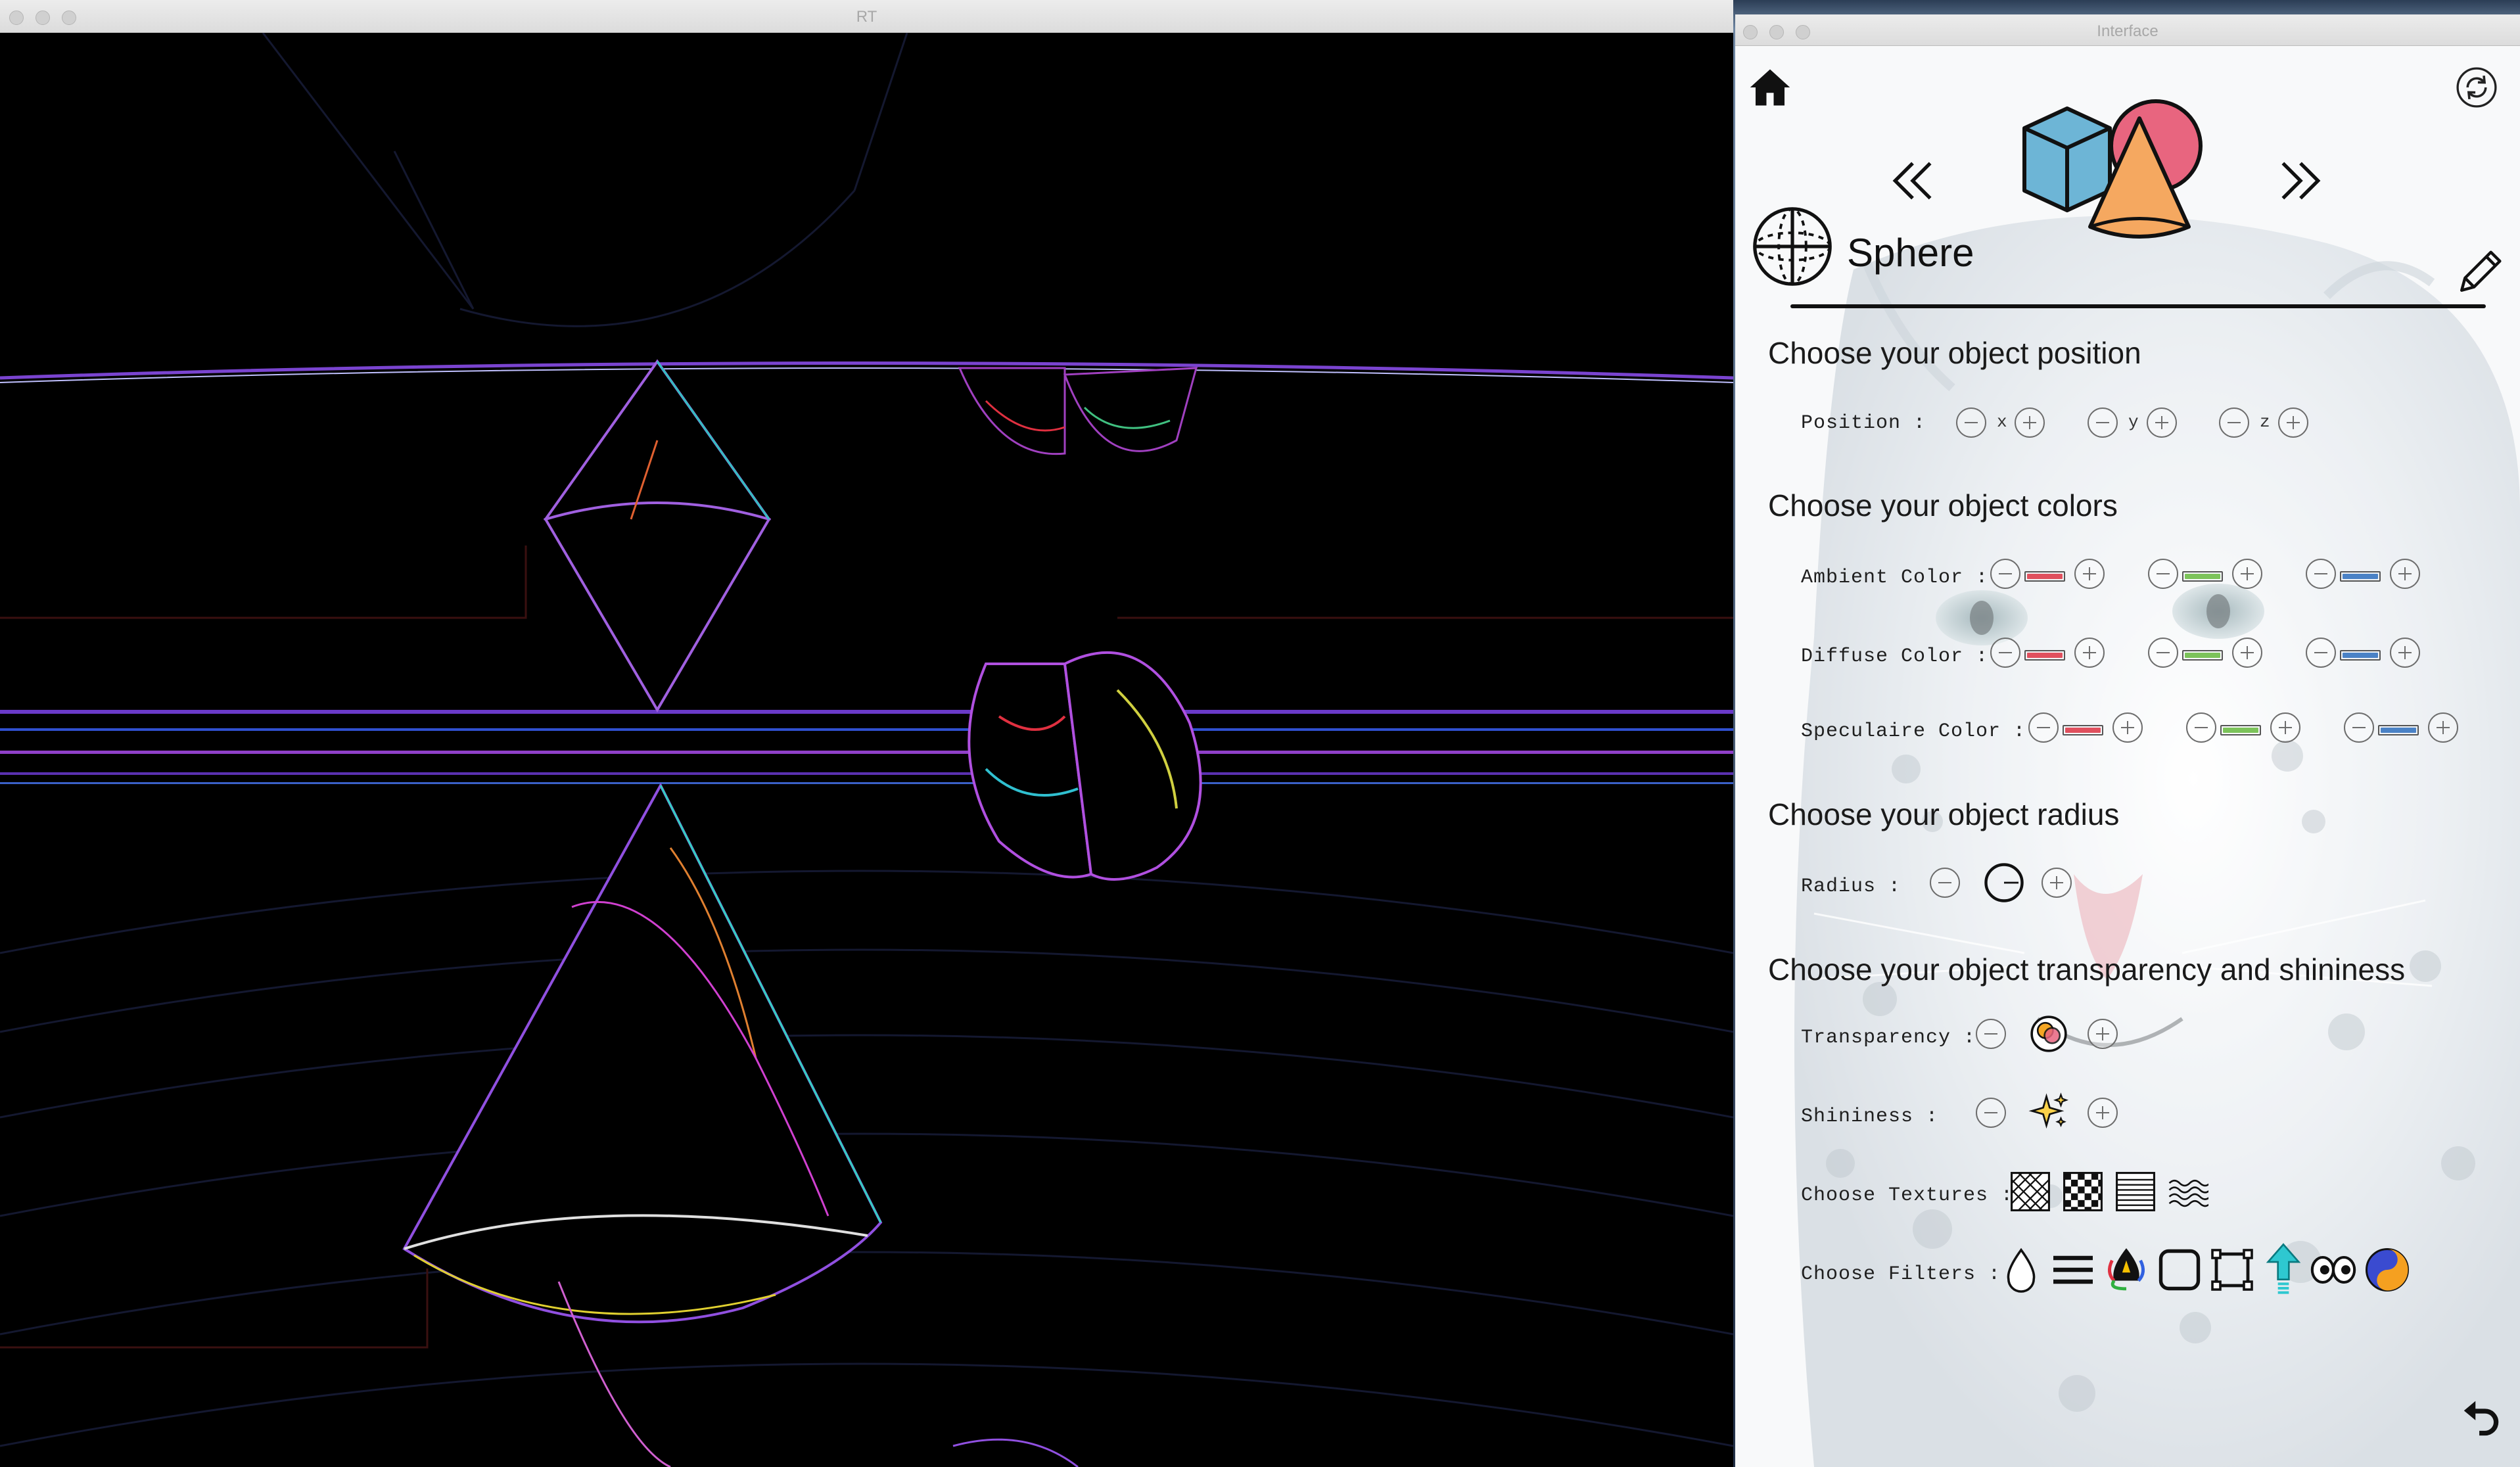  Describe the element at coordinates (1889, 1038) in the screenshot. I see `transparency-label: Transparency :` at that location.